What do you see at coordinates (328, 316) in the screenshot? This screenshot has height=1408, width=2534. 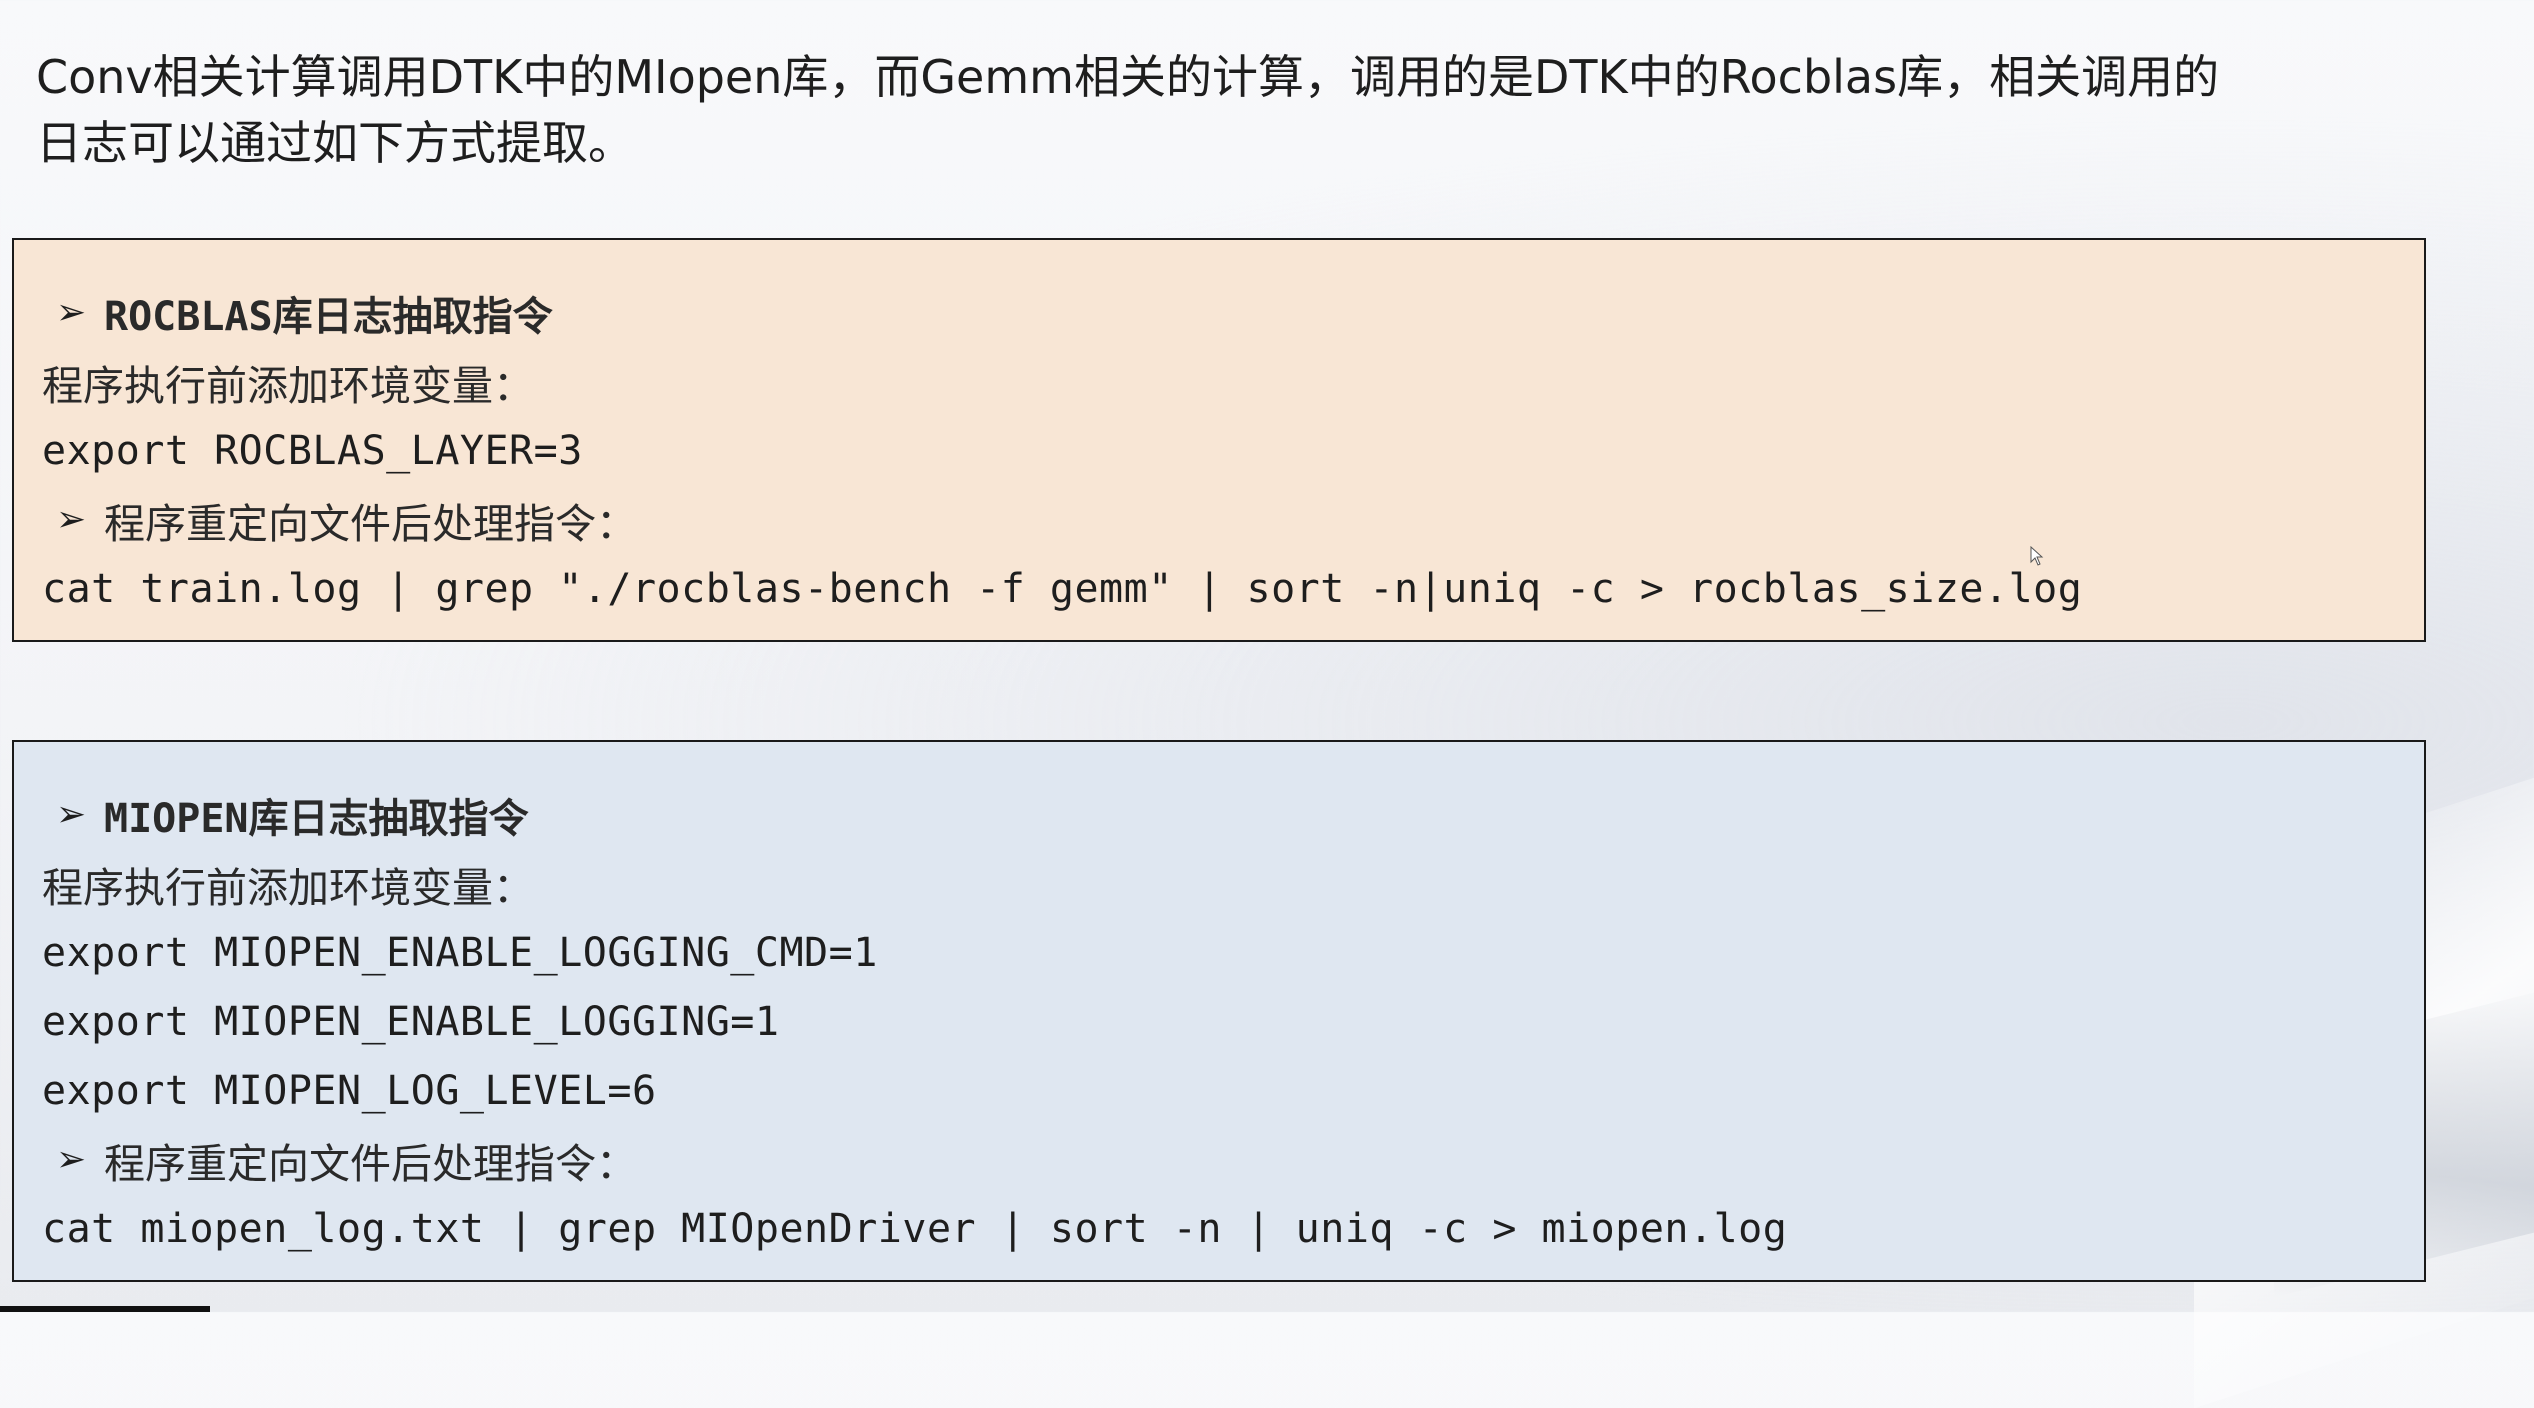 I see `rocblas-heading: ROCBLAS库日志抽取指令` at bounding box center [328, 316].